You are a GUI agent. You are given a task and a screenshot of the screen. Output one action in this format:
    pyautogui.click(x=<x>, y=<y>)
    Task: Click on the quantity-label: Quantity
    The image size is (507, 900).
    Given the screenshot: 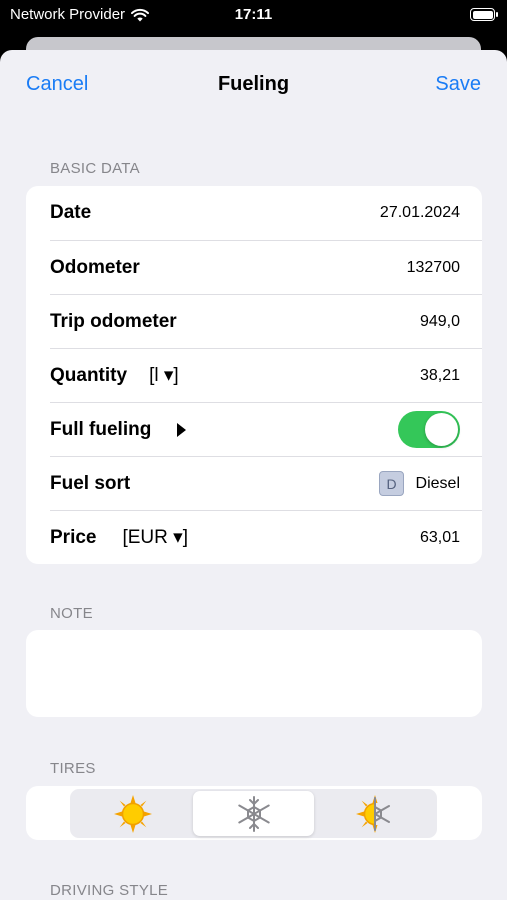 What is the action you would take?
    pyautogui.click(x=89, y=375)
    